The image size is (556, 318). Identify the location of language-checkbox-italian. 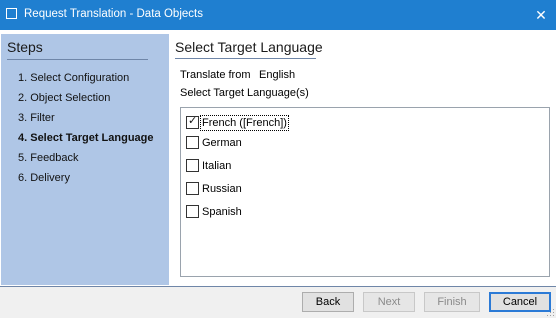
(192, 165).